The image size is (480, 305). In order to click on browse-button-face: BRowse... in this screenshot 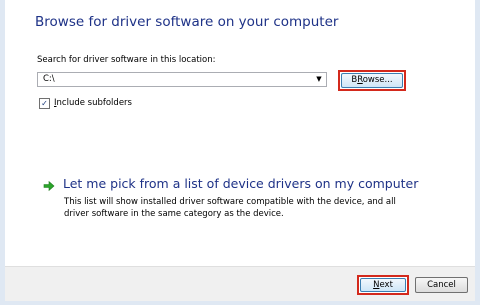, I will do `click(372, 80)`.